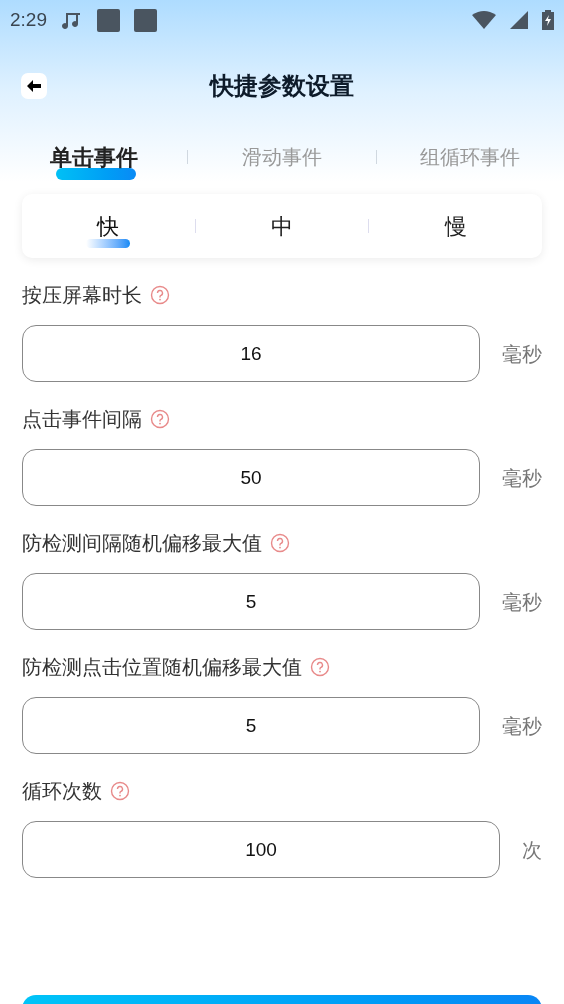 The height and width of the screenshot is (1004, 564). I want to click on back-arrow-icon, so click(34, 86).